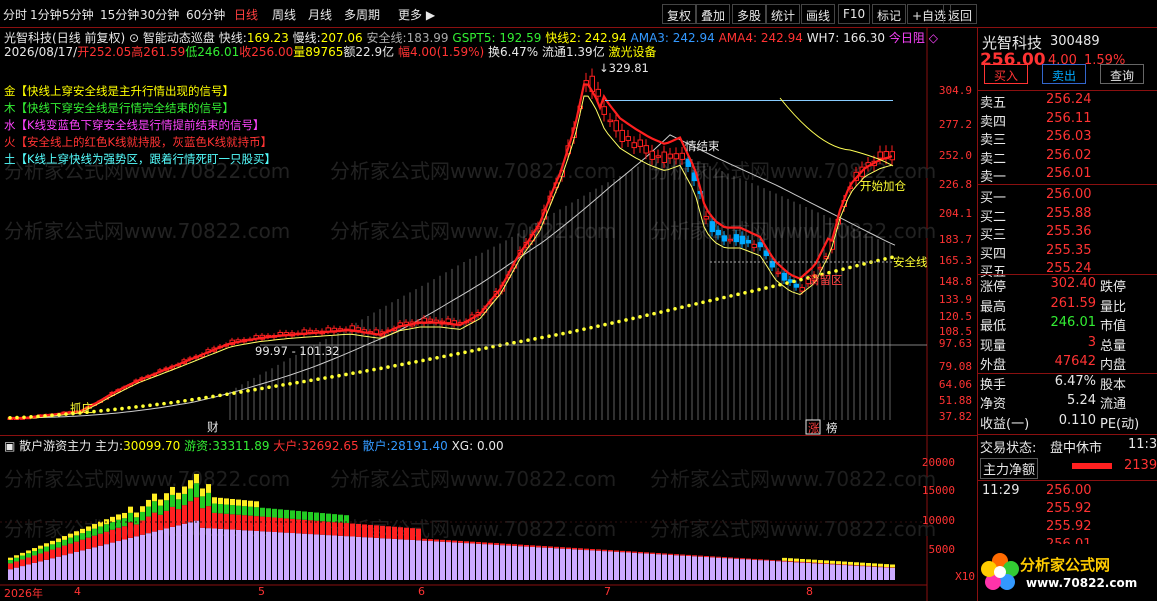 The image size is (1157, 601). I want to click on indicator-dropdown-icon: ▣, so click(9, 446).